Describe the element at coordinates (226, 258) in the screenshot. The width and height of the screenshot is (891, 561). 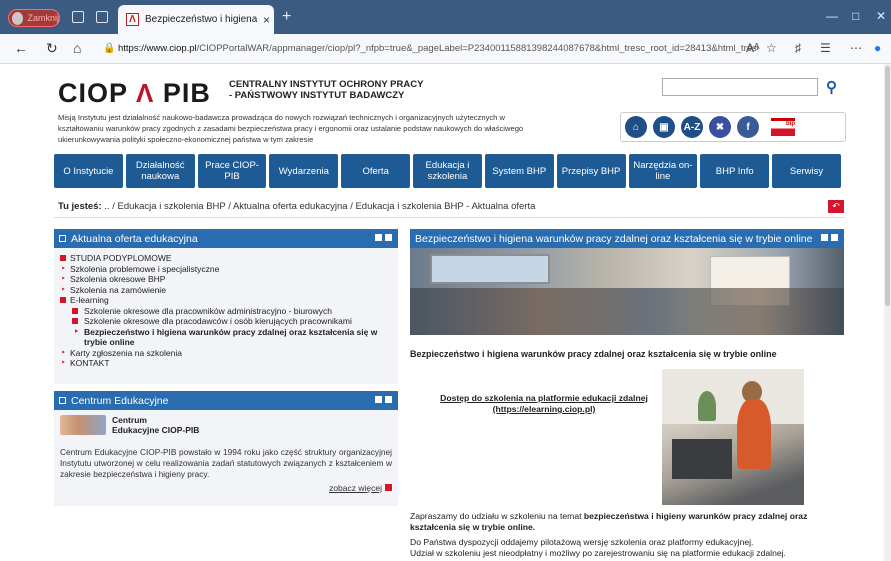
I see `list-item: STUDIA PODYPLOMOWE` at that location.